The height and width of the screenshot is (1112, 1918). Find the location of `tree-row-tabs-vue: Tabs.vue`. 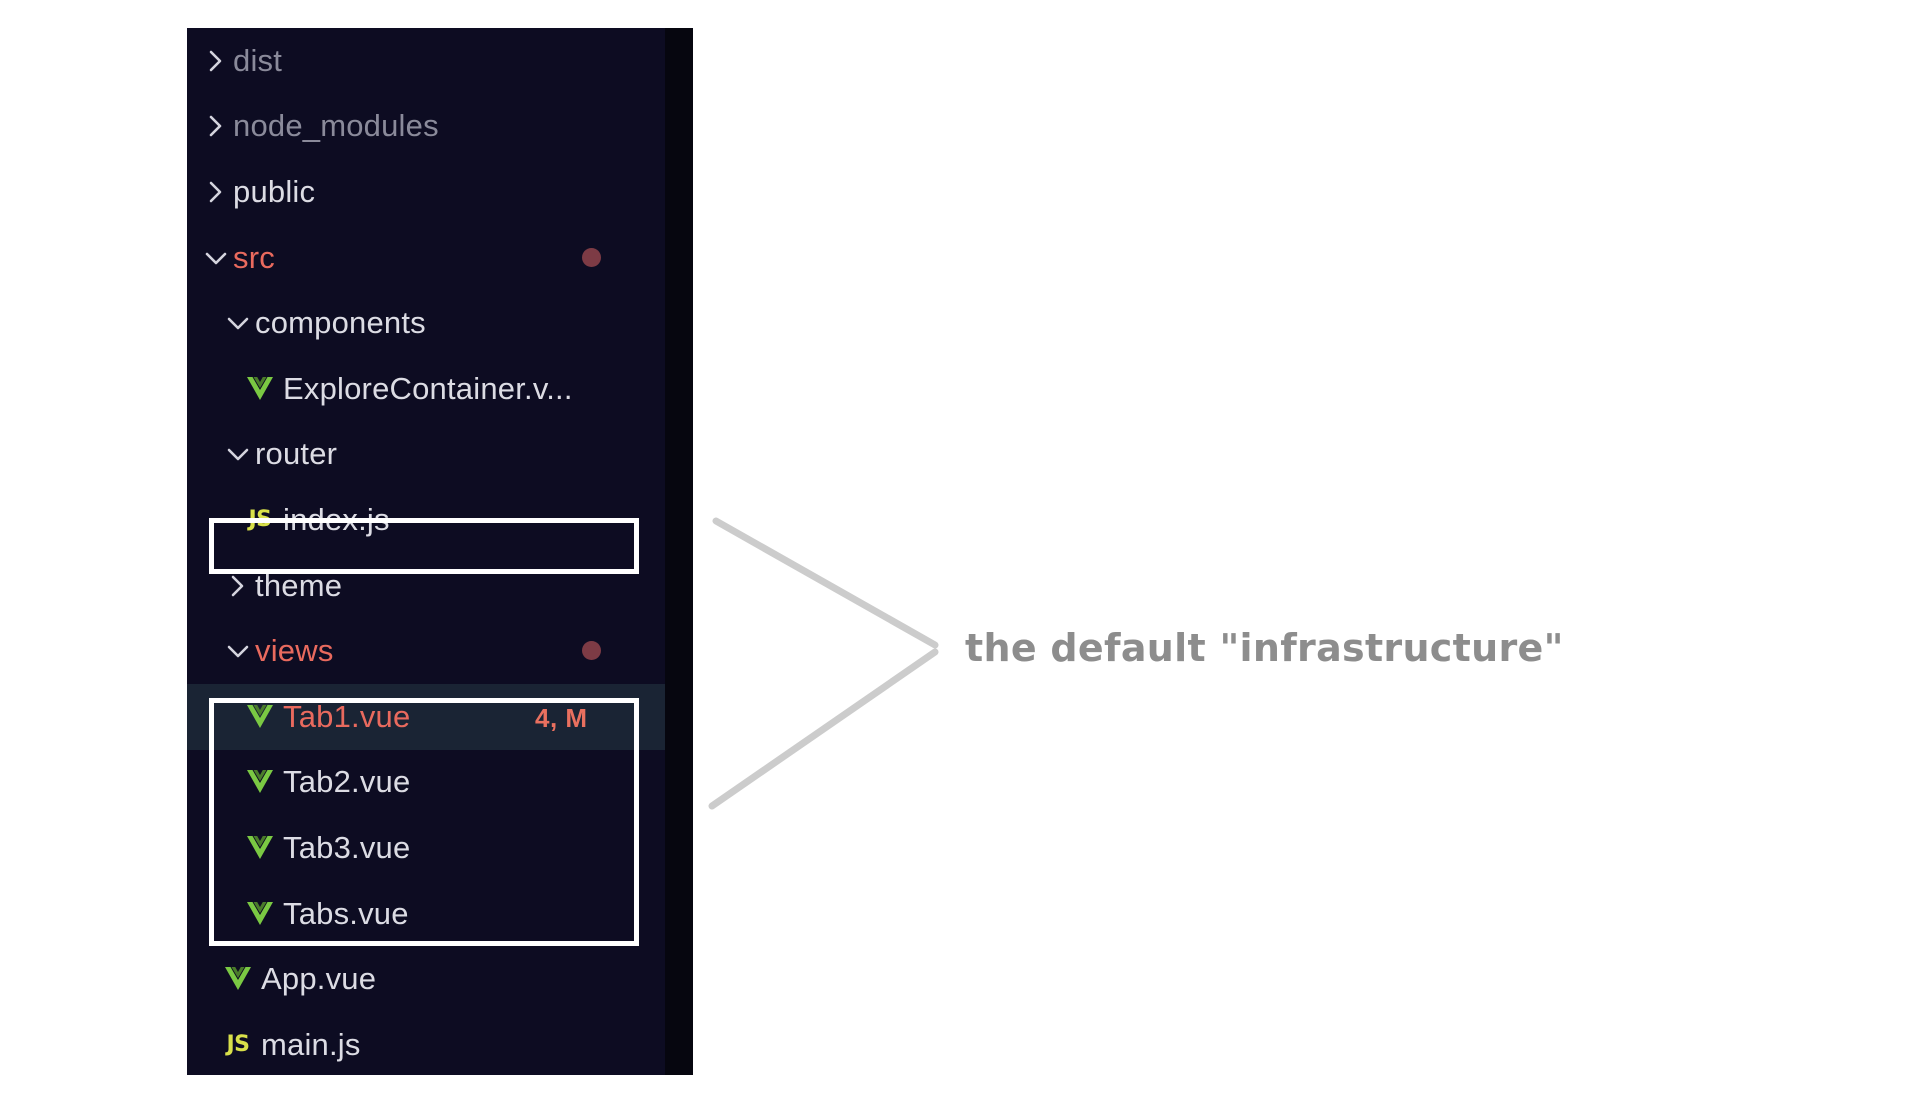

tree-row-tabs-vue: Tabs.vue is located at coordinates (426, 914).